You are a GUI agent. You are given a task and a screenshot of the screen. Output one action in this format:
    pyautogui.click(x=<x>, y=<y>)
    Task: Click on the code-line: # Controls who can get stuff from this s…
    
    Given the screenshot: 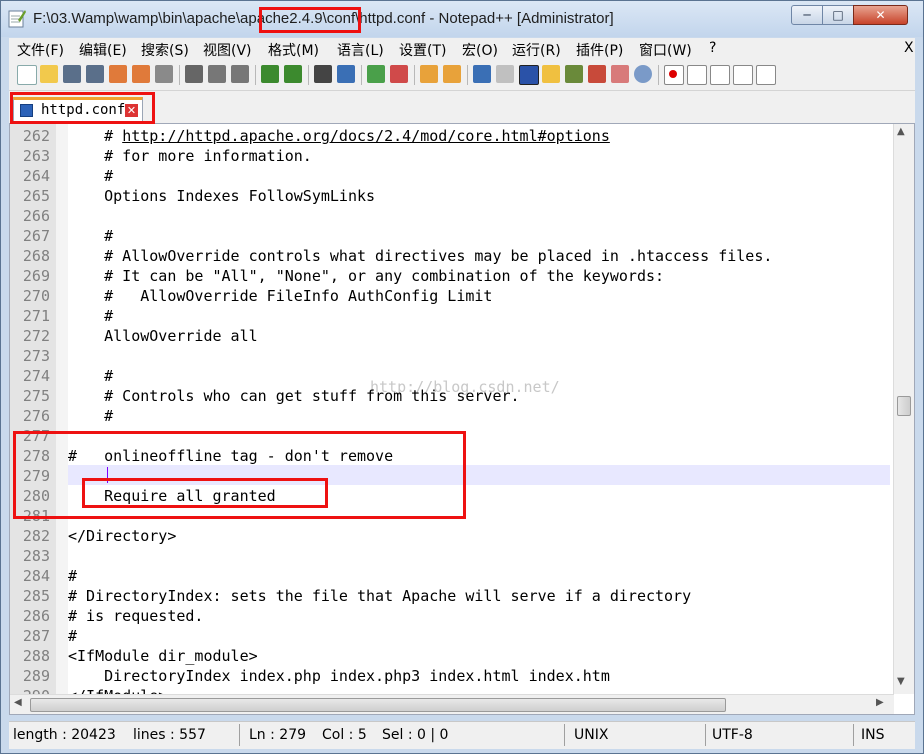 What is the action you would take?
    pyautogui.click(x=293, y=396)
    